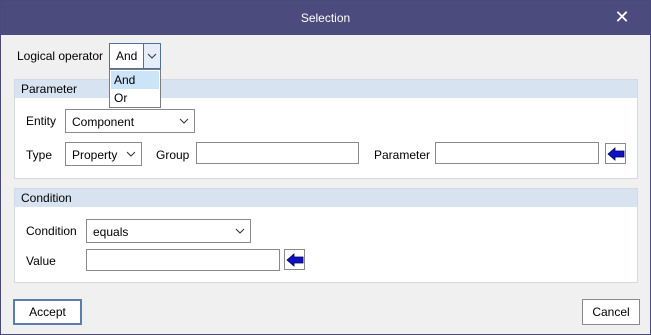 This screenshot has width=651, height=335. I want to click on value-label: Value, so click(41, 261).